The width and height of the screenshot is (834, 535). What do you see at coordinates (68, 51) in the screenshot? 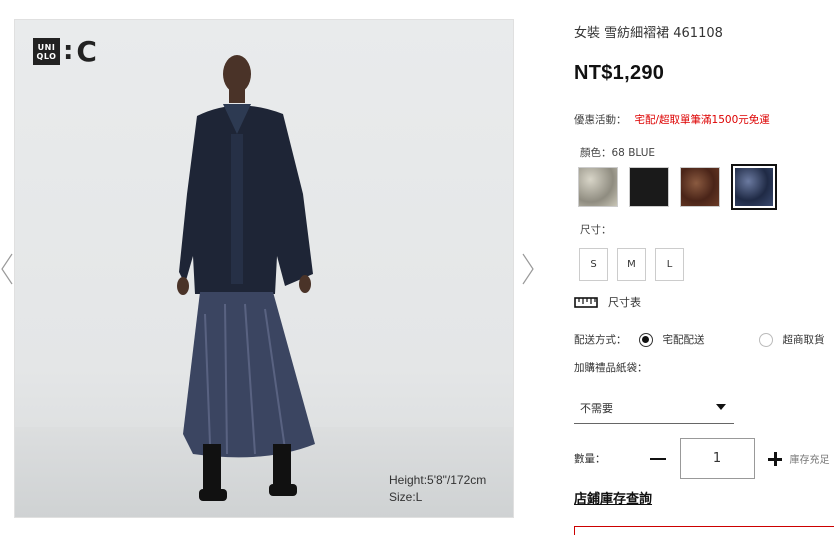
I see `logo-colon: :` at bounding box center [68, 51].